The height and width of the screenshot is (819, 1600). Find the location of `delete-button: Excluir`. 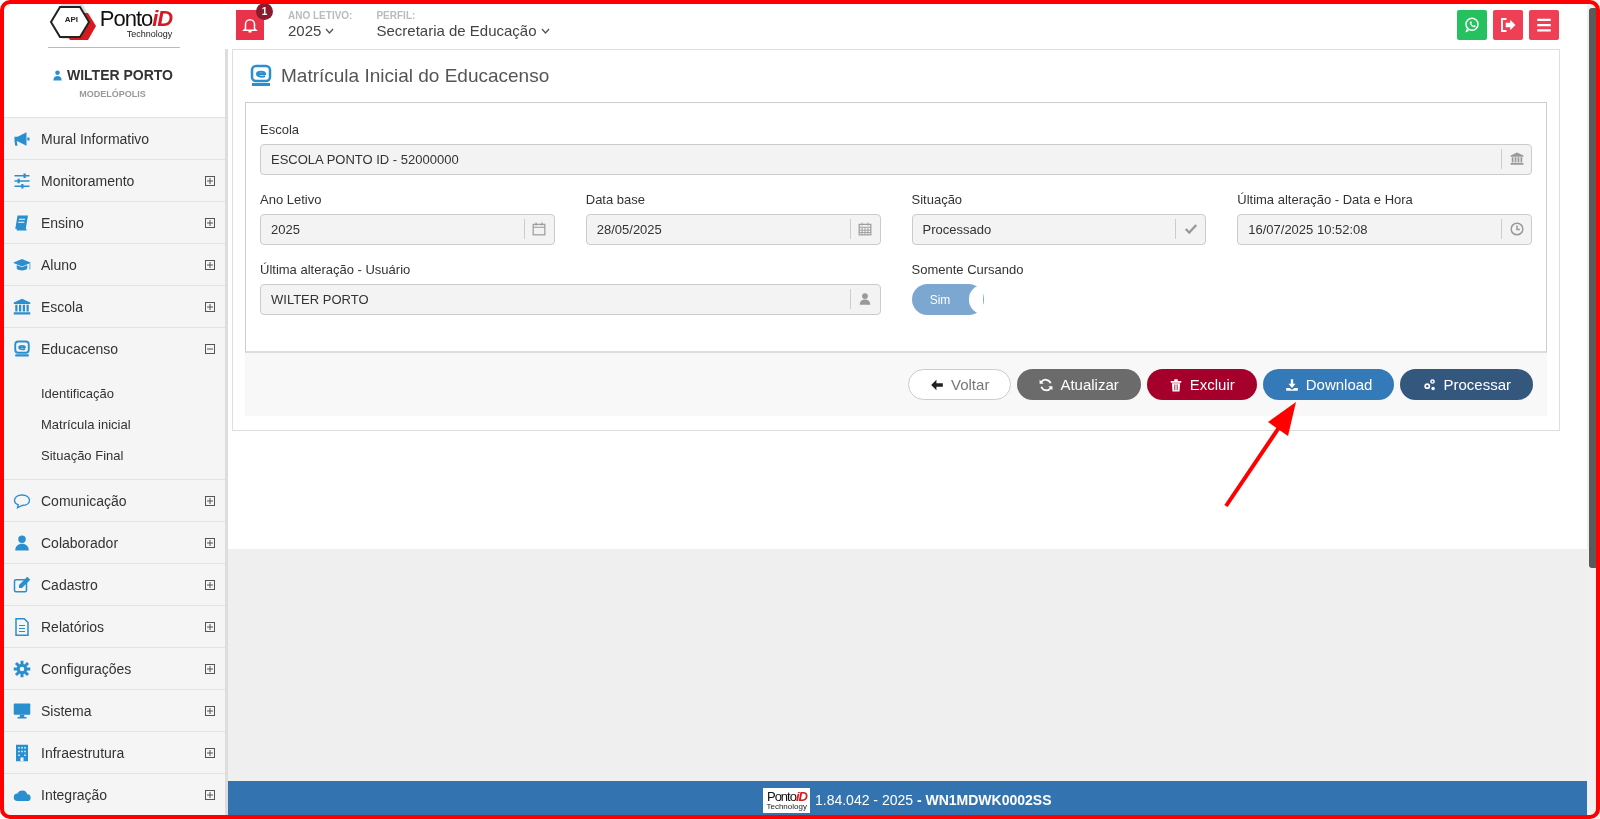

delete-button: Excluir is located at coordinates (1201, 384).